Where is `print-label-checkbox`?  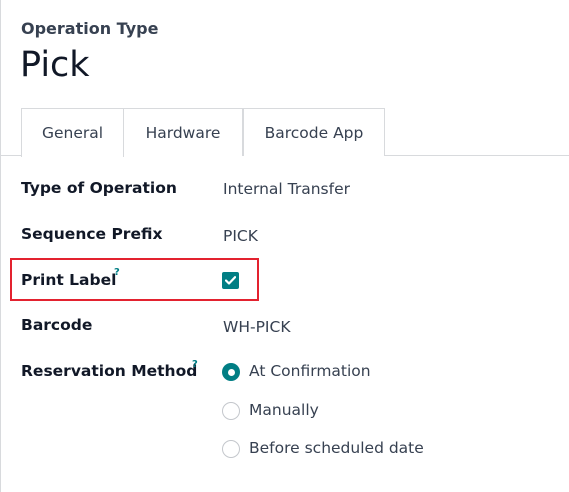 print-label-checkbox is located at coordinates (230, 280).